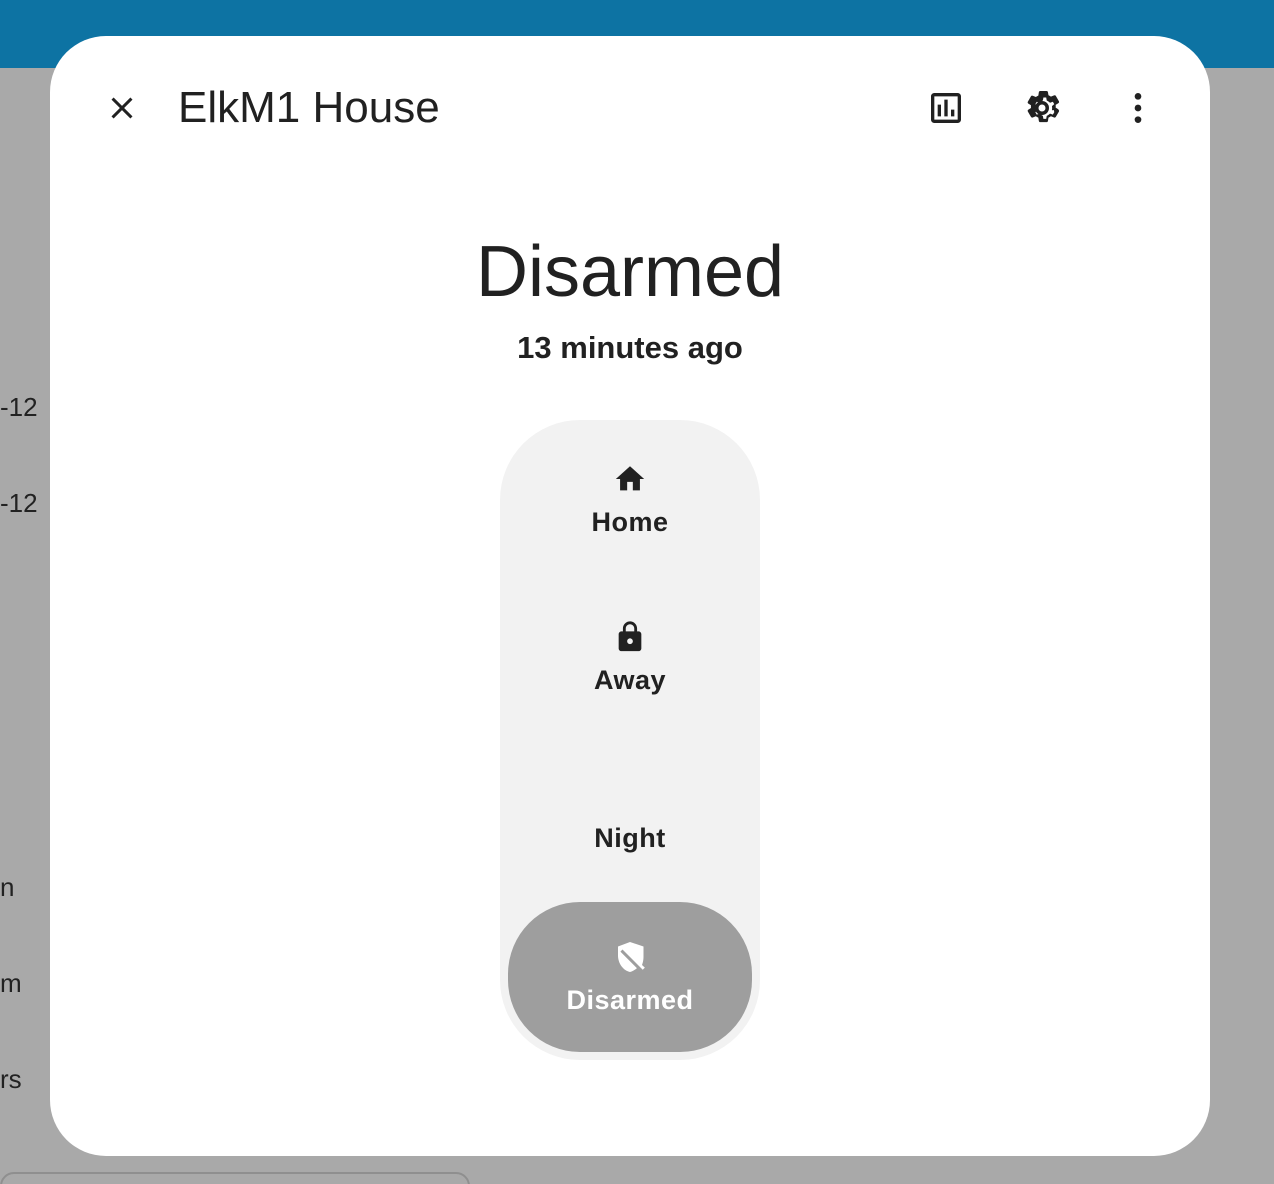 This screenshot has width=1274, height=1184. I want to click on more-options-button, so click(1138, 108).